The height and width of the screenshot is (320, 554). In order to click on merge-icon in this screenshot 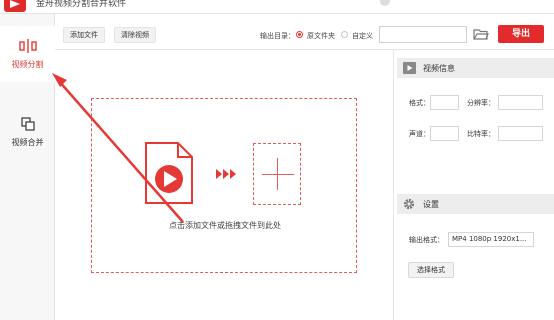, I will do `click(27, 124)`.